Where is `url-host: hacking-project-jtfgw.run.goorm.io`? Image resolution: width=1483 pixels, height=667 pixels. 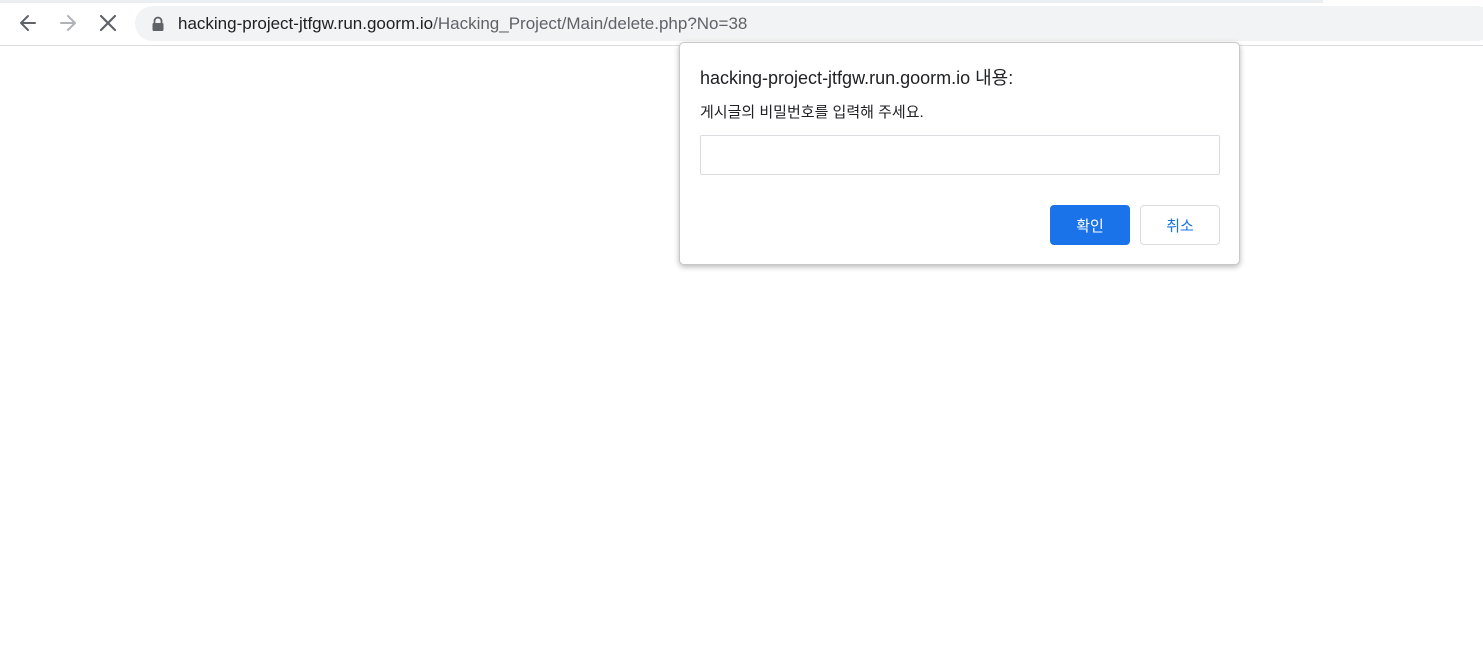
url-host: hacking-project-jtfgw.run.goorm.io is located at coordinates (306, 23).